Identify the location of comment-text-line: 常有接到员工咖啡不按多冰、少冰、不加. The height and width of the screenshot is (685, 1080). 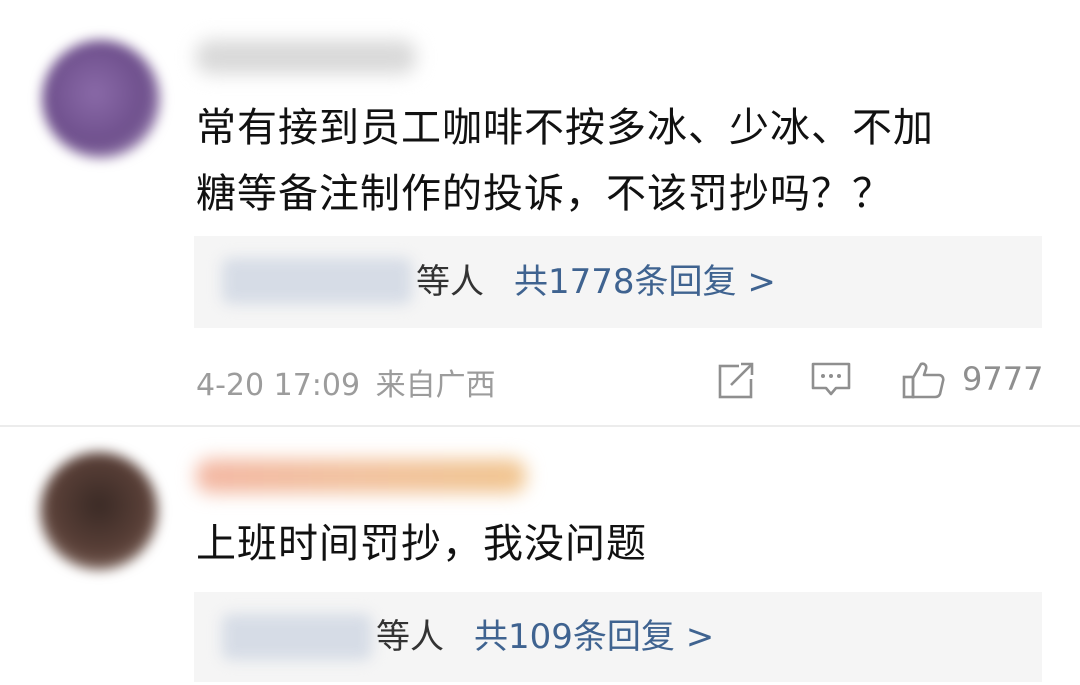
(565, 128).